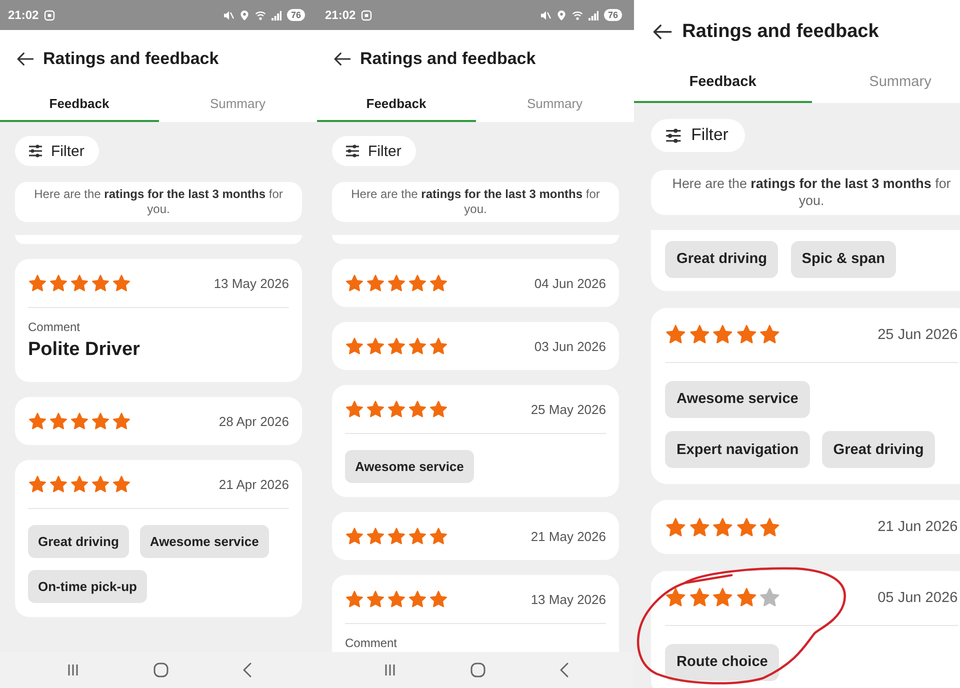  What do you see at coordinates (84, 350) in the screenshot?
I see `comment-text: Polite Driver` at bounding box center [84, 350].